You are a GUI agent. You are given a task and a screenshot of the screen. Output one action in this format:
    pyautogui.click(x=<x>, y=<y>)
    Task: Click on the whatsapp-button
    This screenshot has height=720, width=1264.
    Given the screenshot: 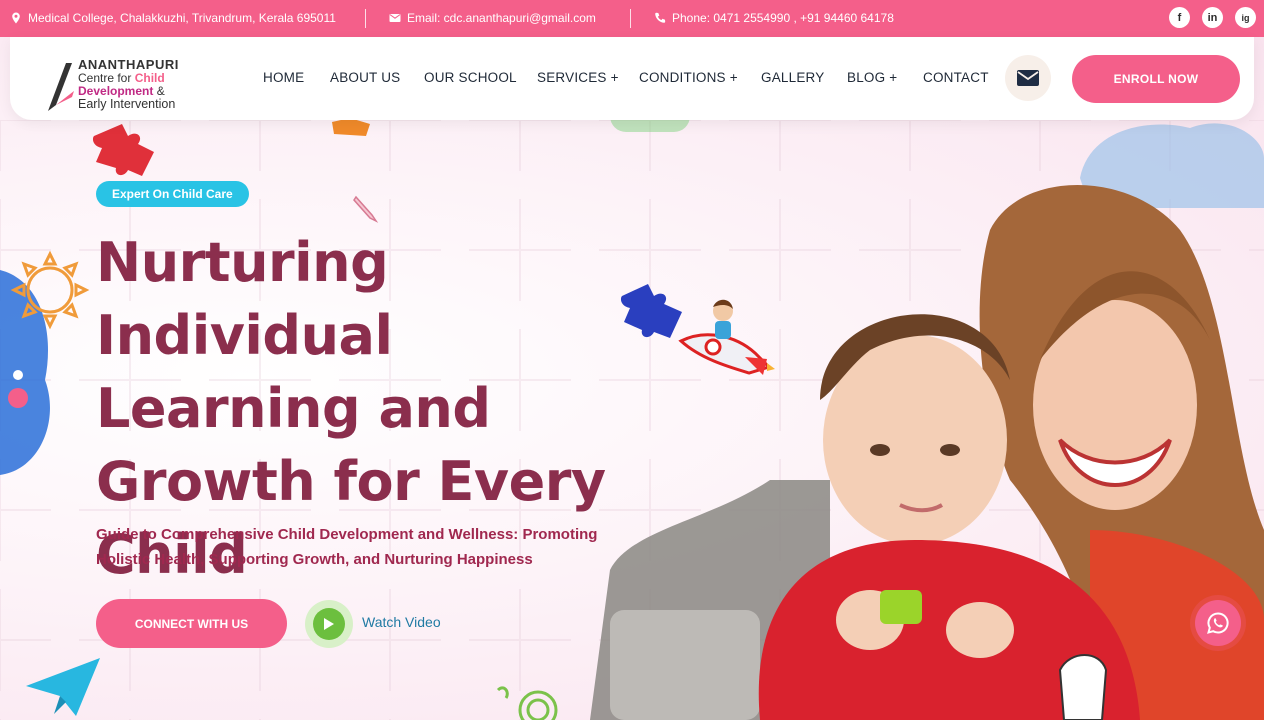 What is the action you would take?
    pyautogui.click(x=1218, y=623)
    